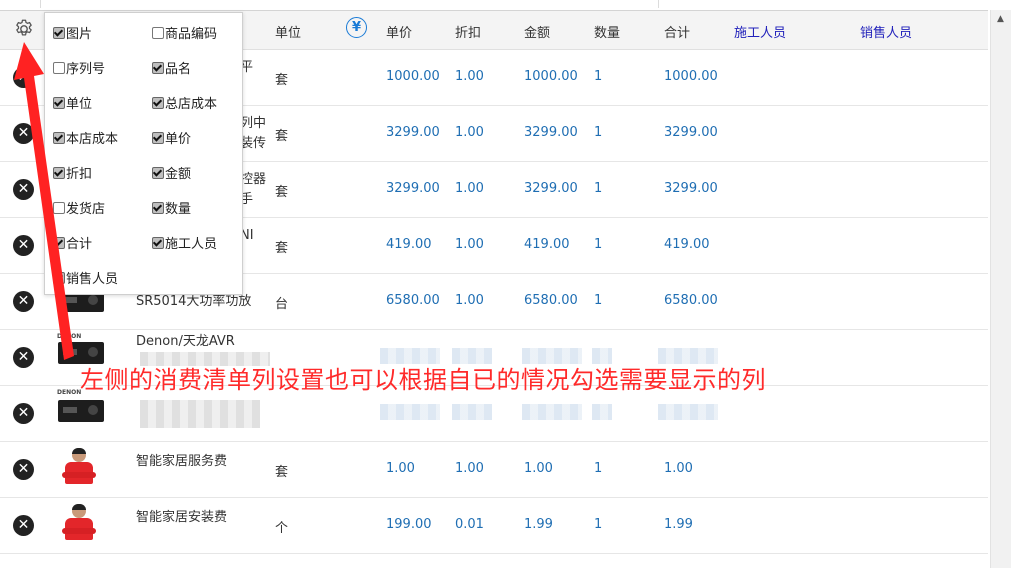 The image size is (1011, 568). What do you see at coordinates (691, 300) in the screenshot?
I see `total-cell: 6580.00` at bounding box center [691, 300].